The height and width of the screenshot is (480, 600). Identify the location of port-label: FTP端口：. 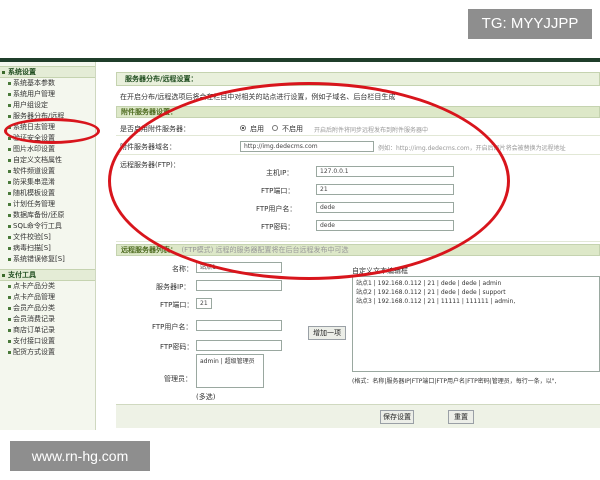
(278, 191).